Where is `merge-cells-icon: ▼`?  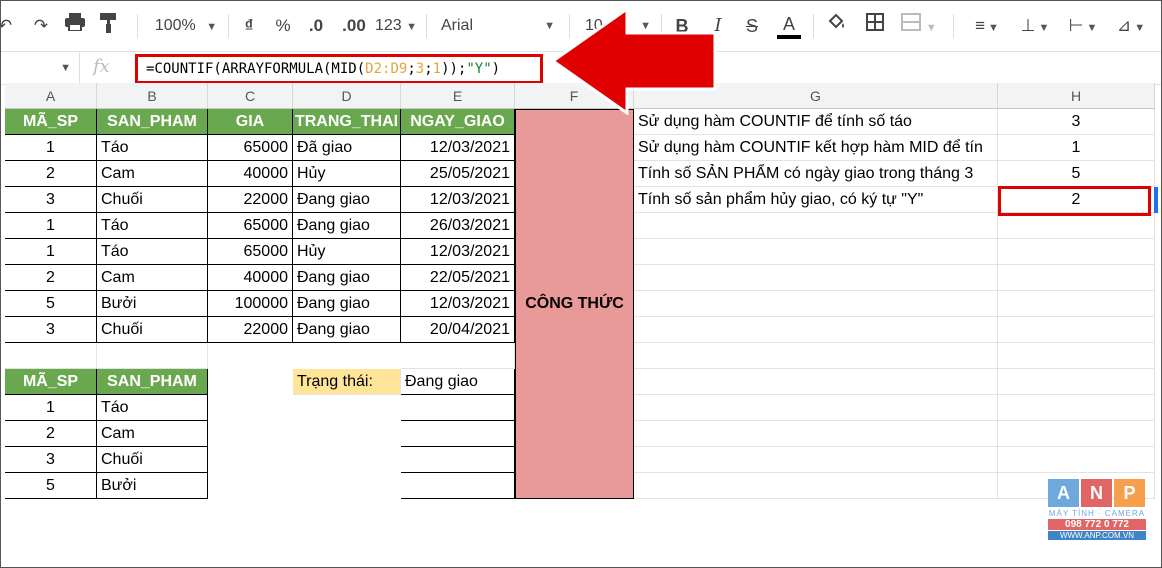
merge-cells-icon: ▼ is located at coordinates (919, 26).